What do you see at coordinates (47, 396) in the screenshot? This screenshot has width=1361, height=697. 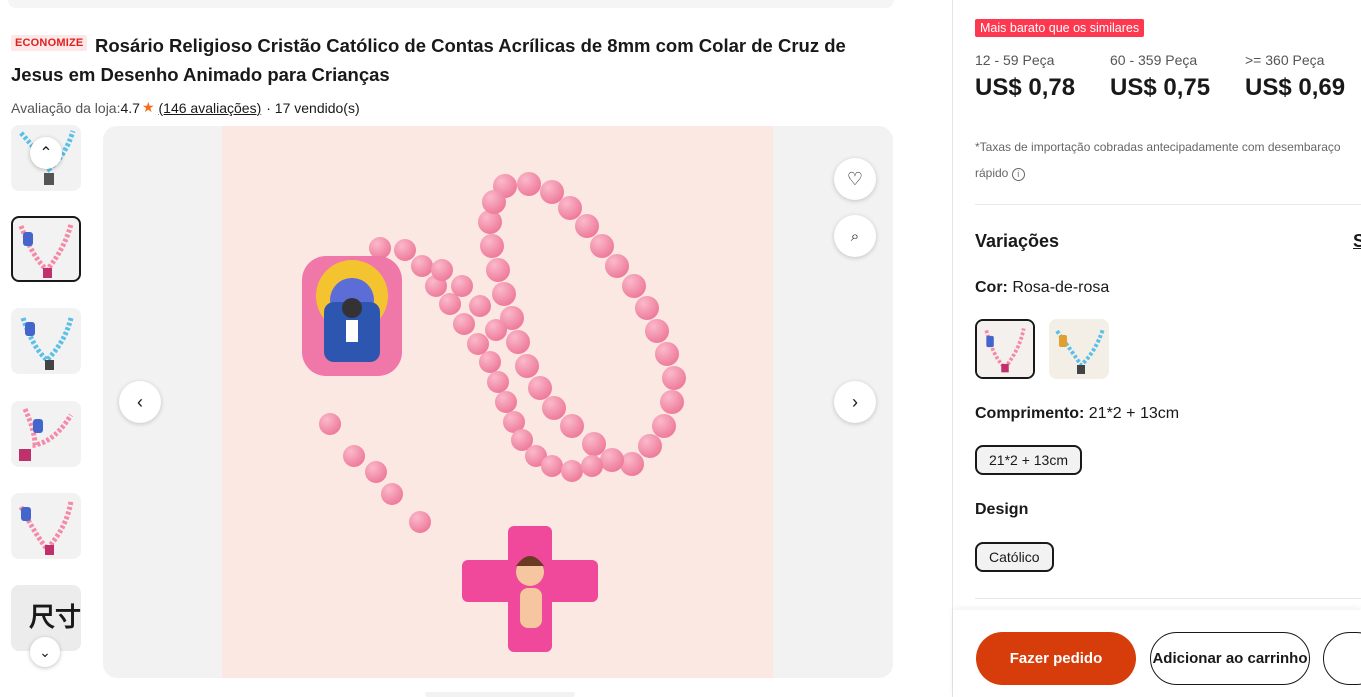 I see `thumbnail-strip: 尺寸 ⌃ ⌄` at bounding box center [47, 396].